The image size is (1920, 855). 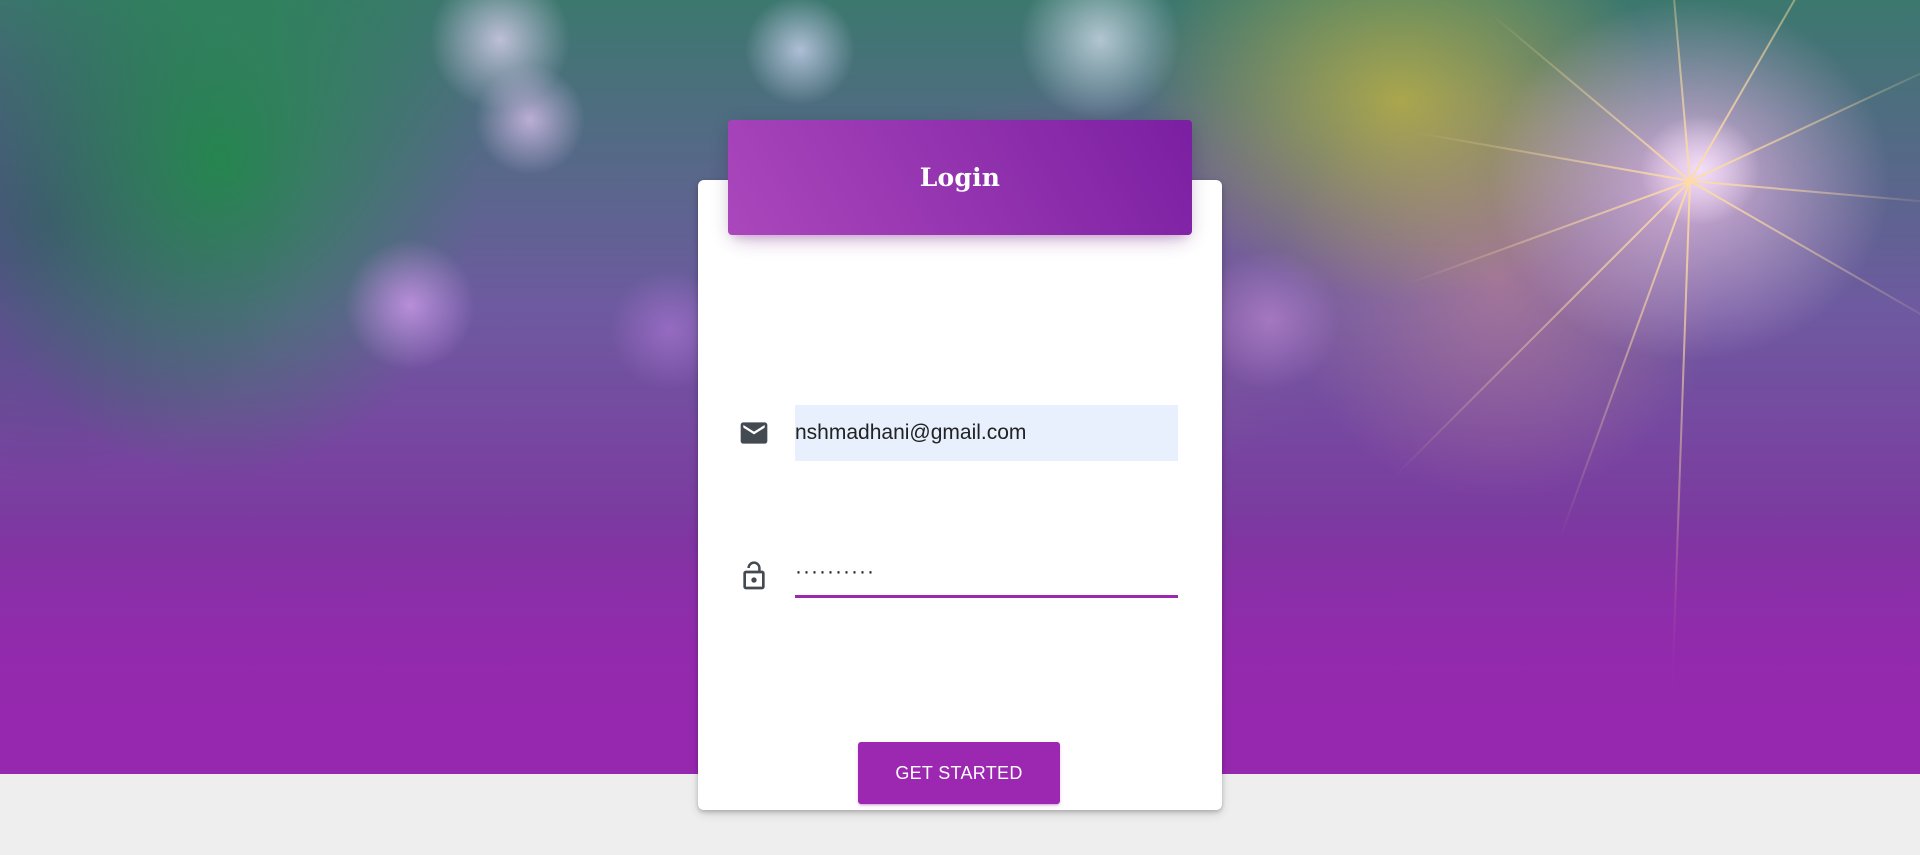 What do you see at coordinates (986, 573) in the screenshot?
I see `password-field` at bounding box center [986, 573].